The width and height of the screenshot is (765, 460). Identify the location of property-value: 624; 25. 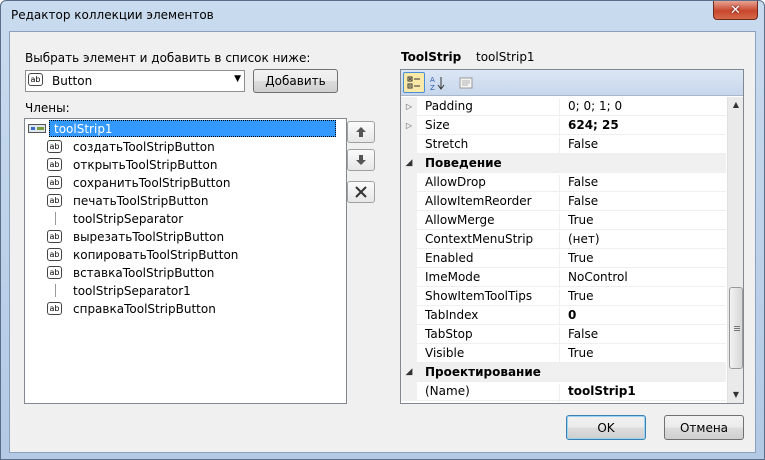
(642, 127).